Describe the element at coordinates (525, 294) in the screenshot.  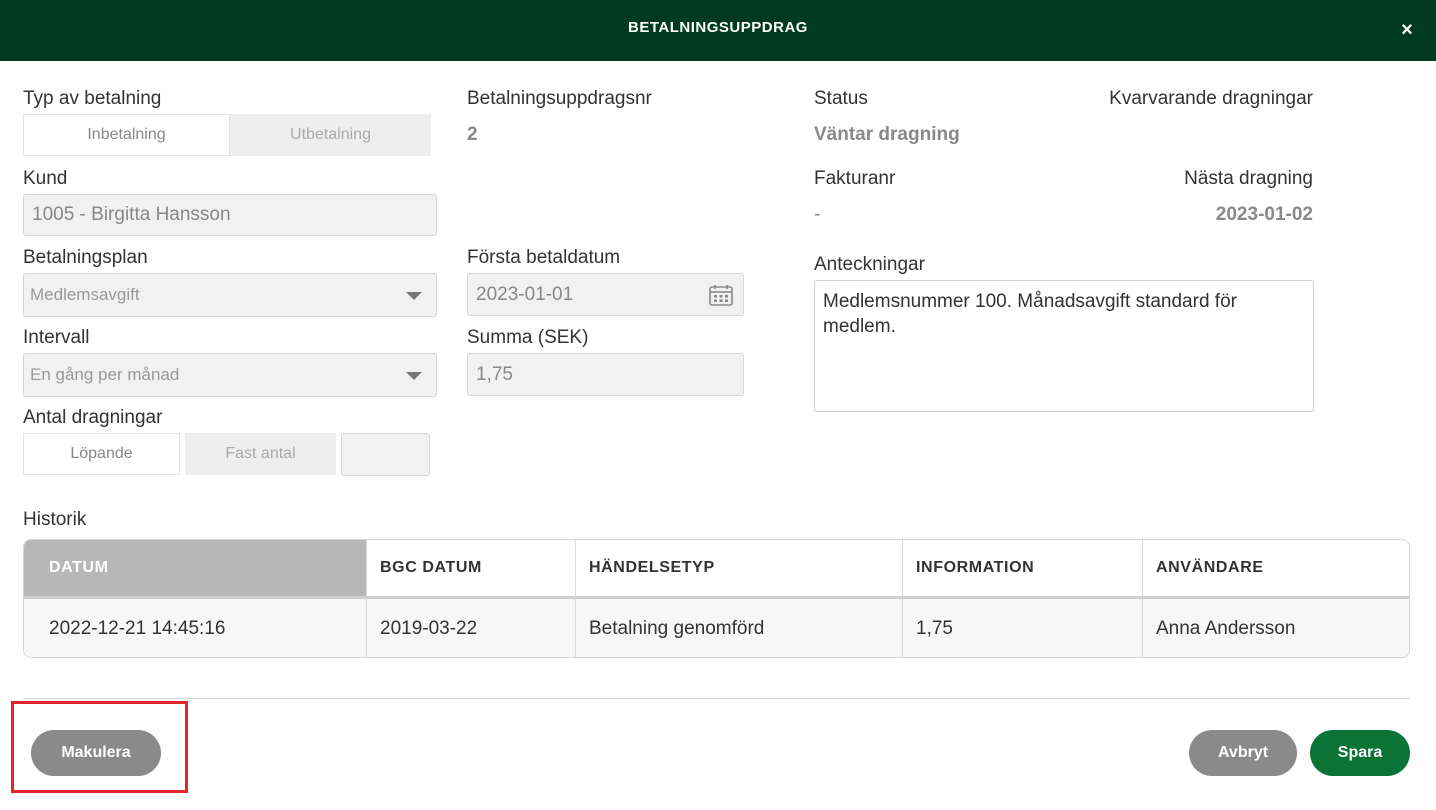
I see `first-date-value: 2023-01-01` at that location.